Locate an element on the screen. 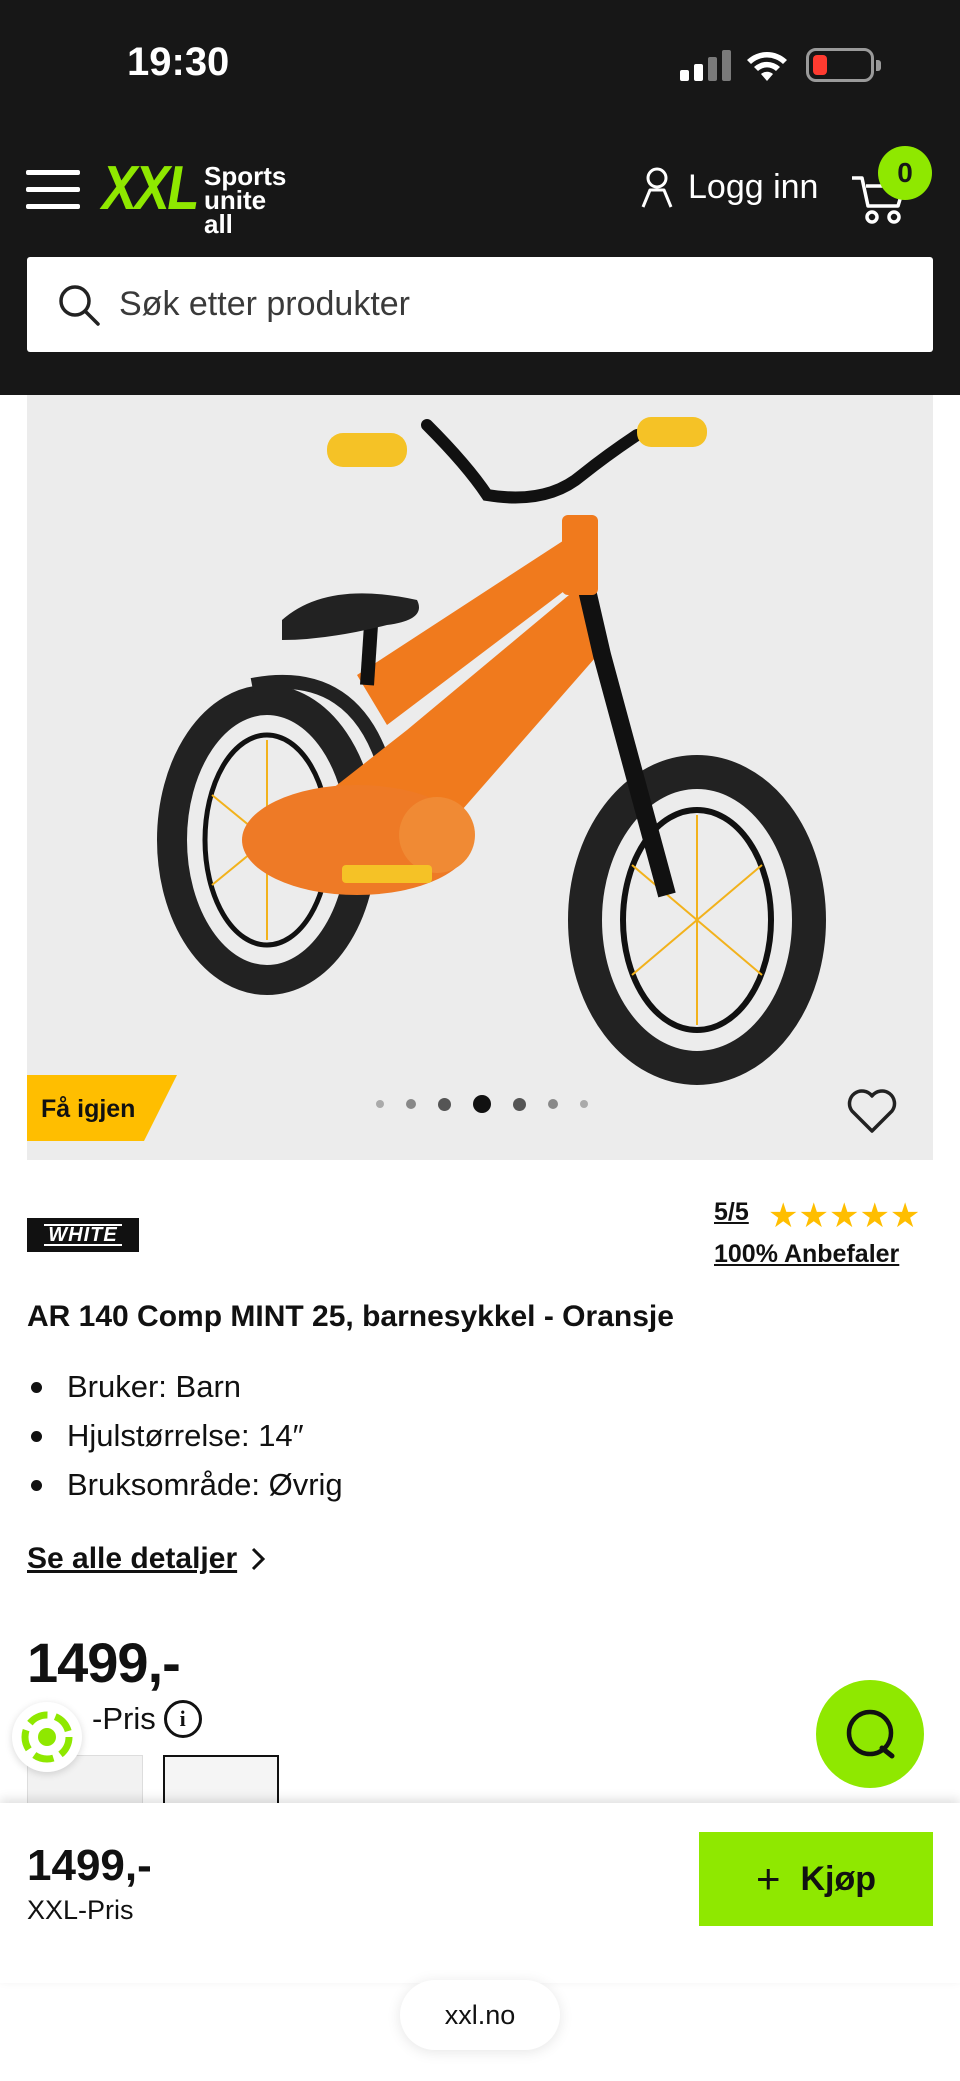 This screenshot has height=2081, width=960. rating-stars: ★★★★★ is located at coordinates (844, 1216).